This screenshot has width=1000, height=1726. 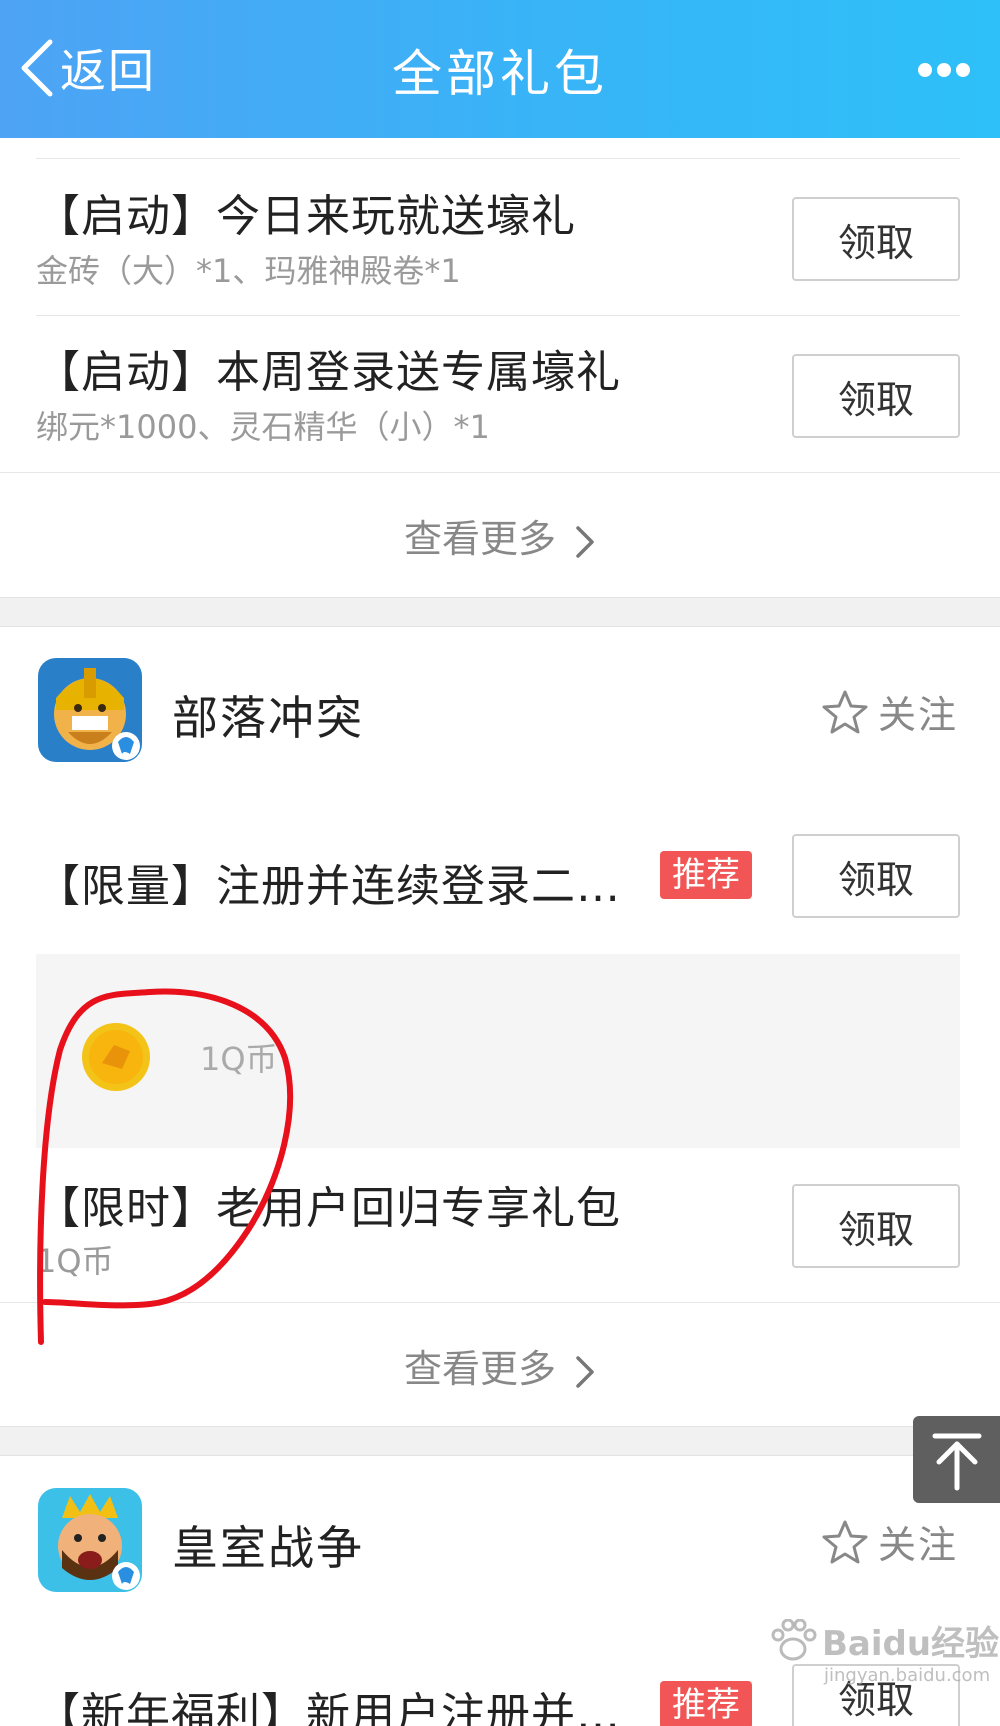 I want to click on gift-desc: 1Q币, so click(x=75, y=1261).